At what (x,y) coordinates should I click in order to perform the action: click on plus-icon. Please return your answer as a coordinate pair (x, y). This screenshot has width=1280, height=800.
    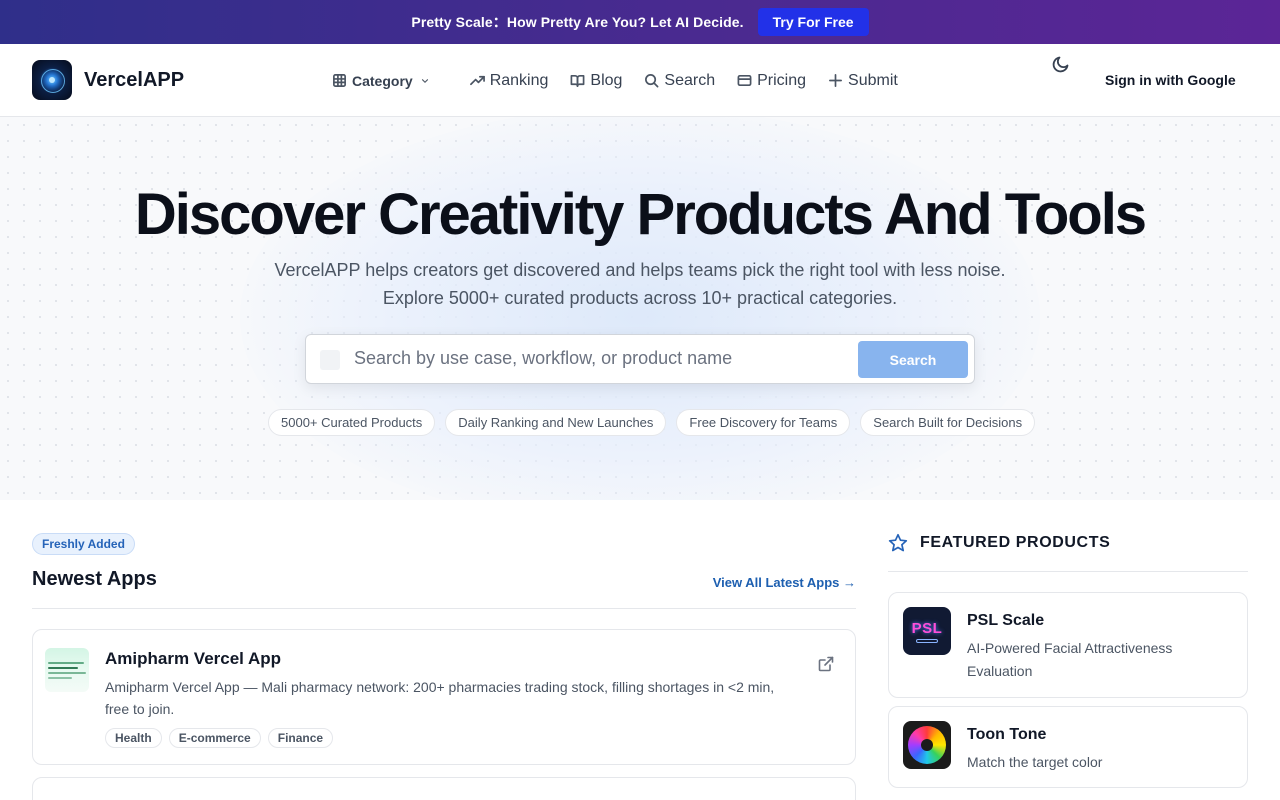
    Looking at the image, I should click on (835, 80).